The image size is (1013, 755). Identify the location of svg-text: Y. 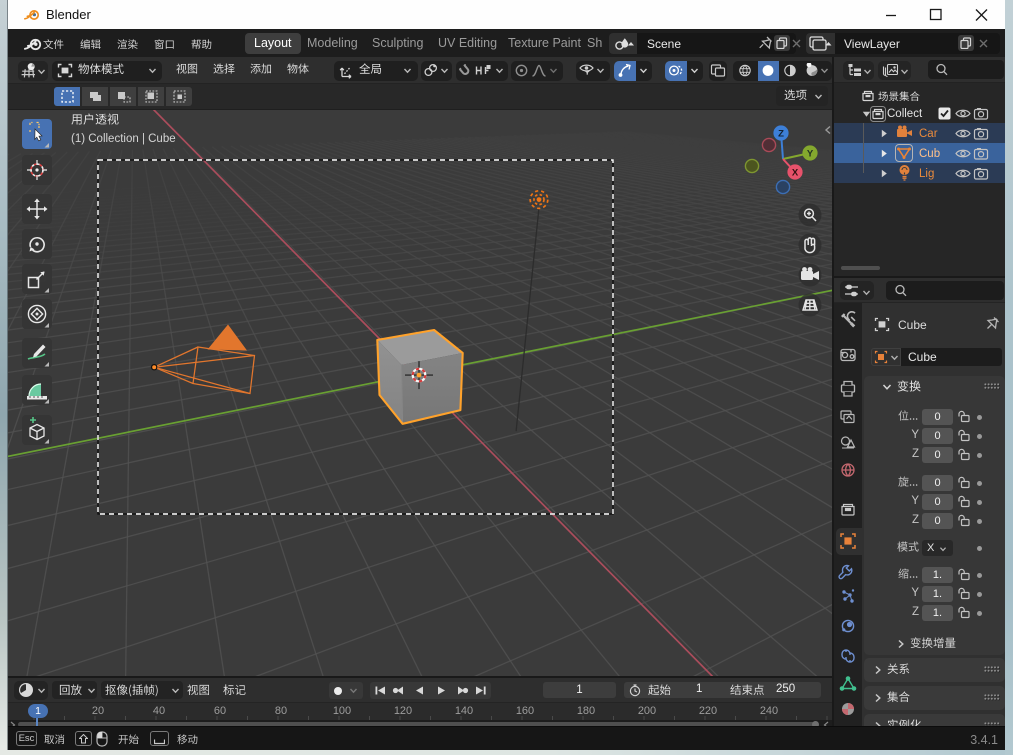
(810, 154).